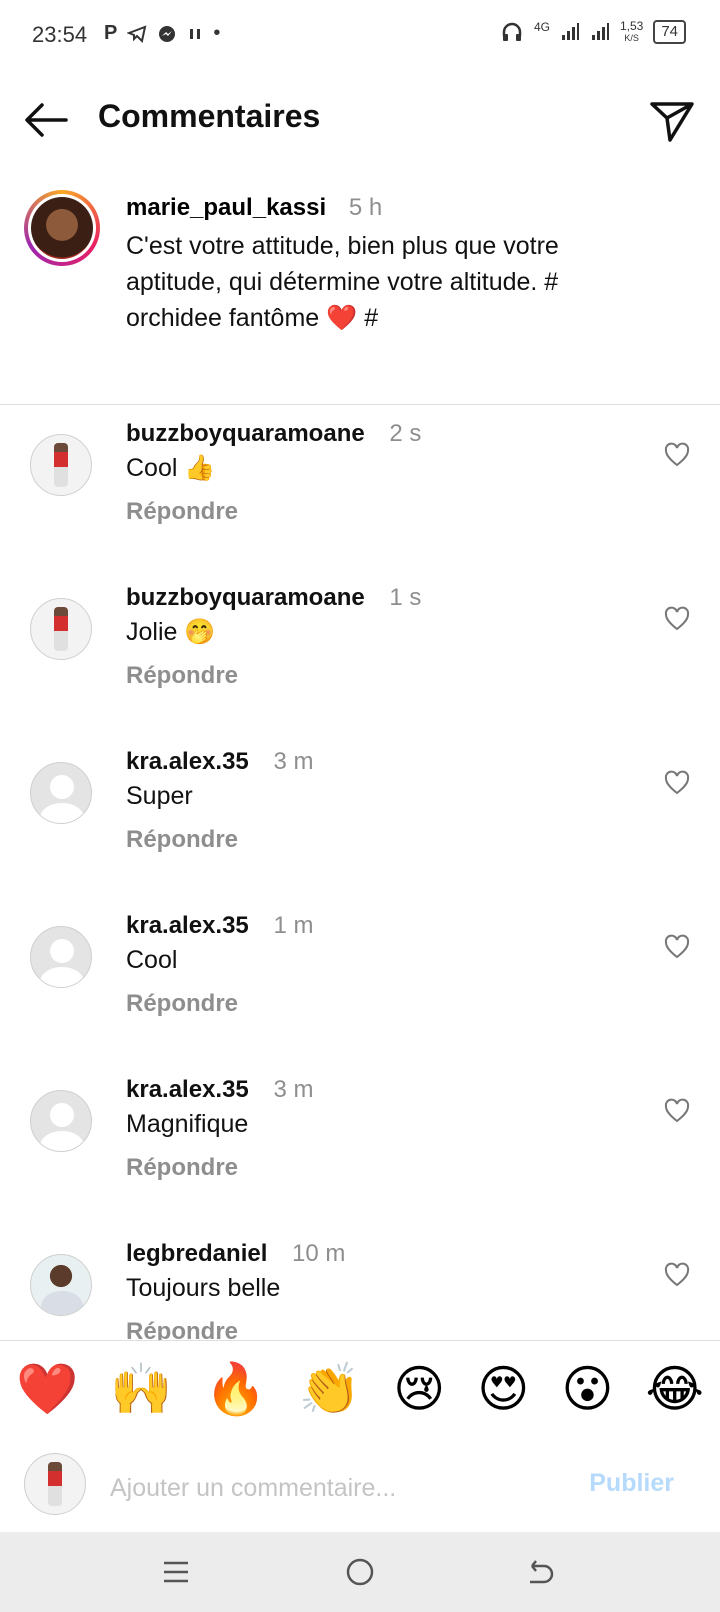  I want to click on emoji-reaction-bar: ❤️ 🙌 🔥 👏 😢 😍 😮 😂, so click(360, 1389).